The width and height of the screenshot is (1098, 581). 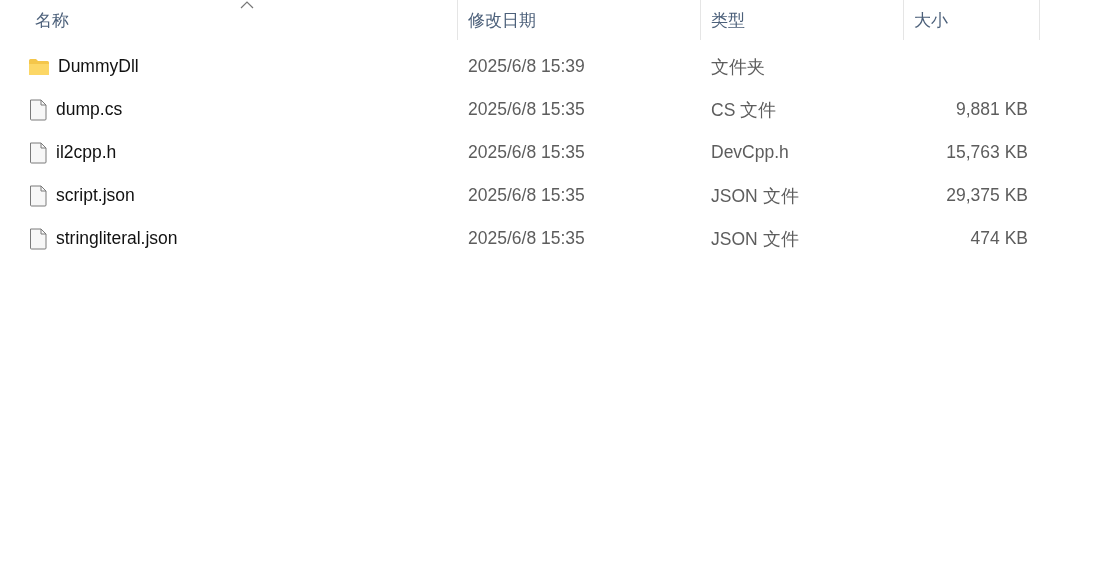 I want to click on file-type: DevCpp.h, so click(x=750, y=152).